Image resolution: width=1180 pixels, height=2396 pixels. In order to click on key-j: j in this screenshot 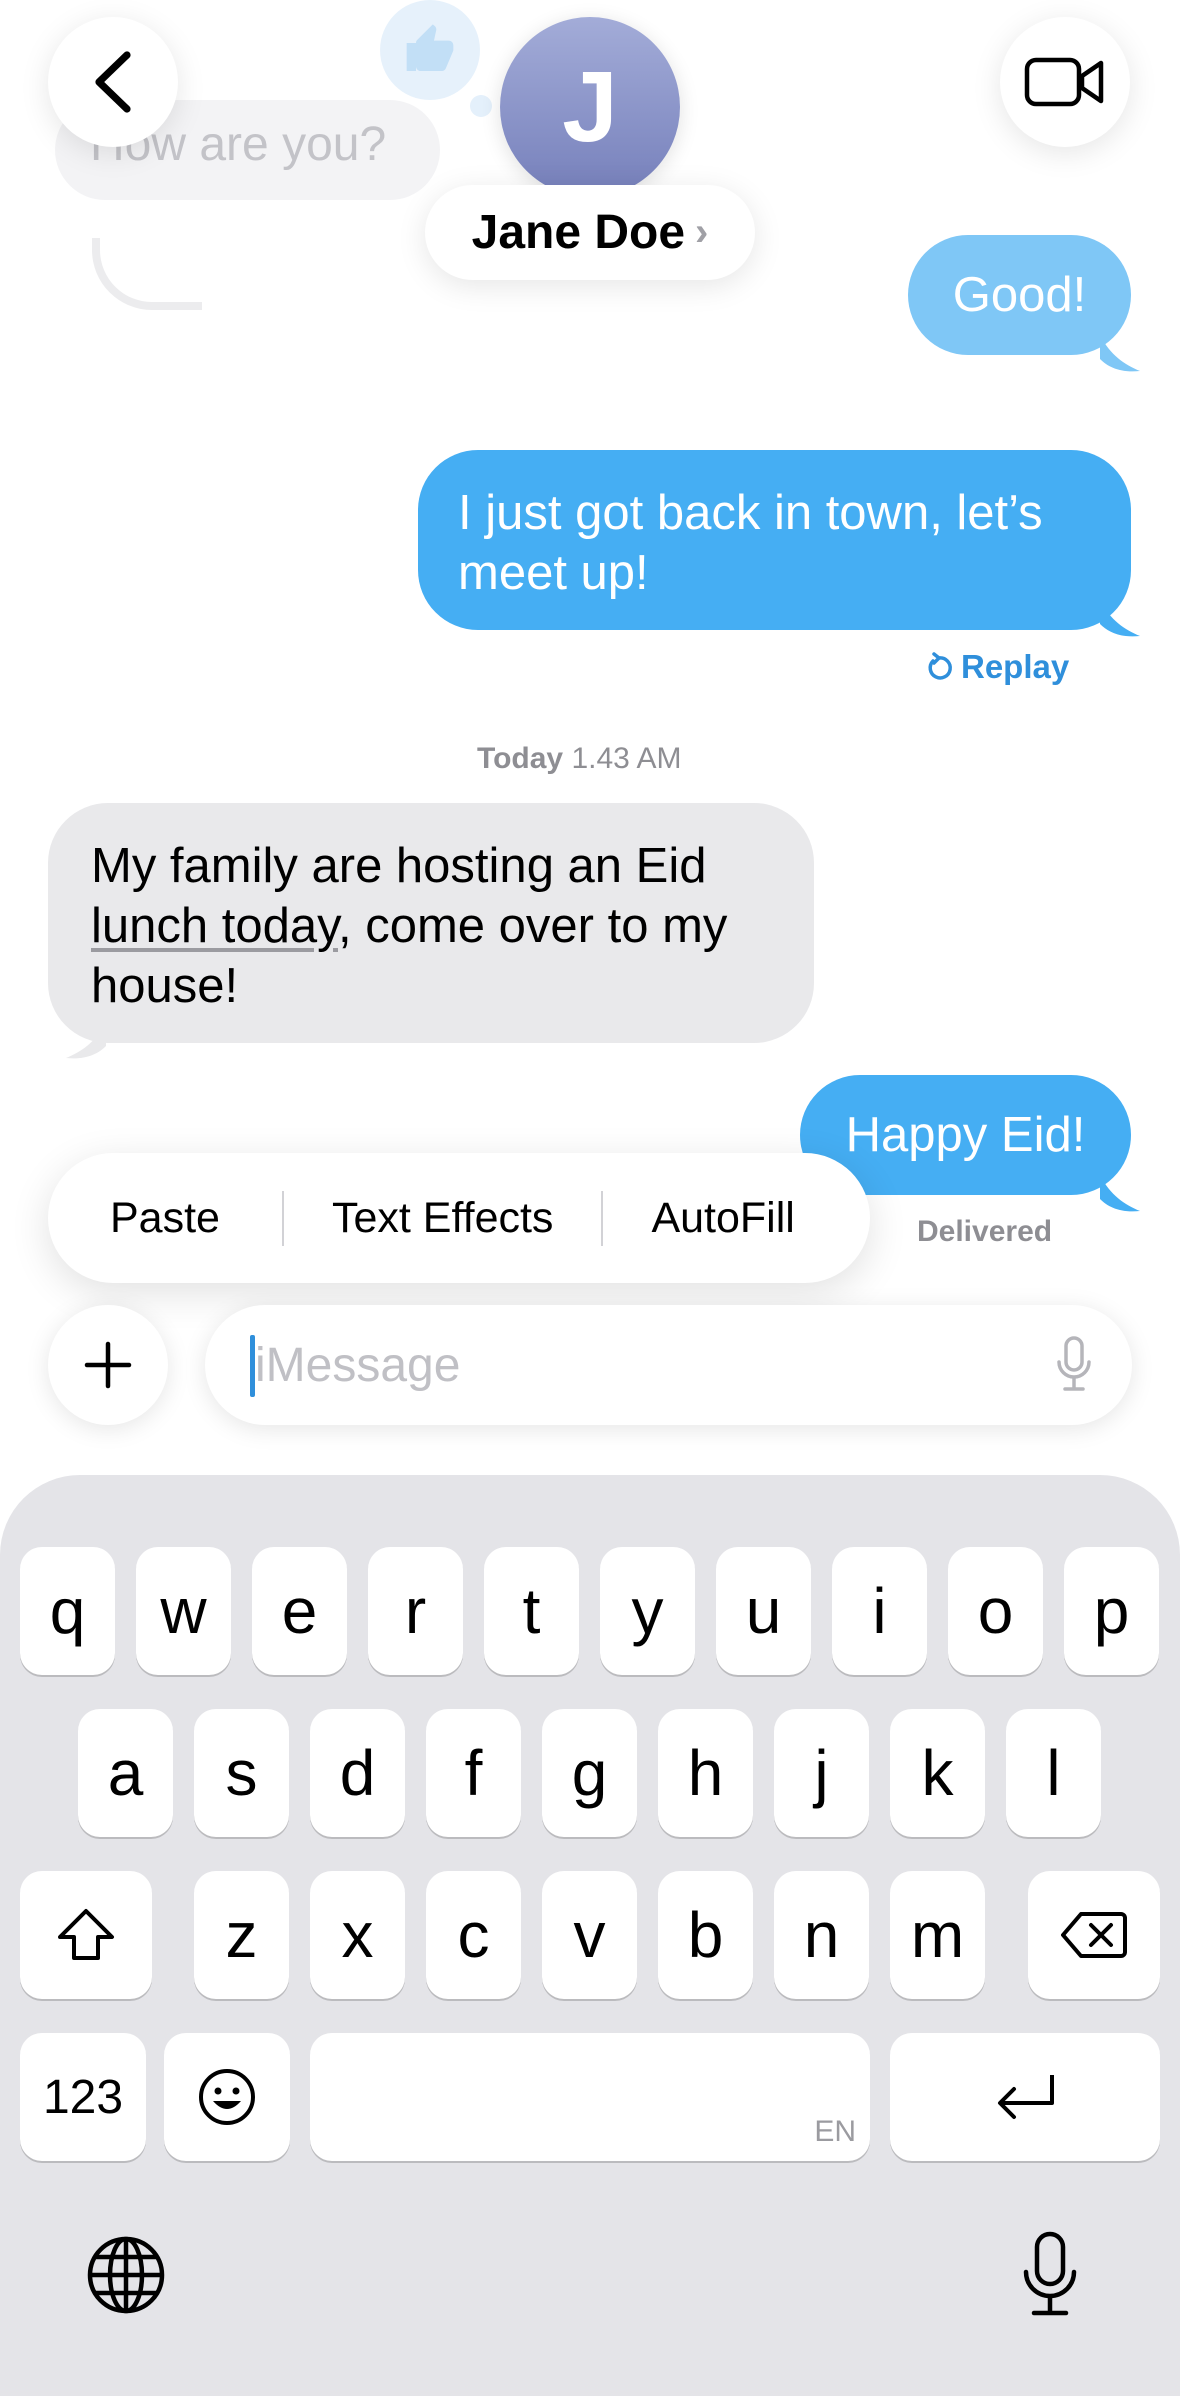, I will do `click(821, 1773)`.